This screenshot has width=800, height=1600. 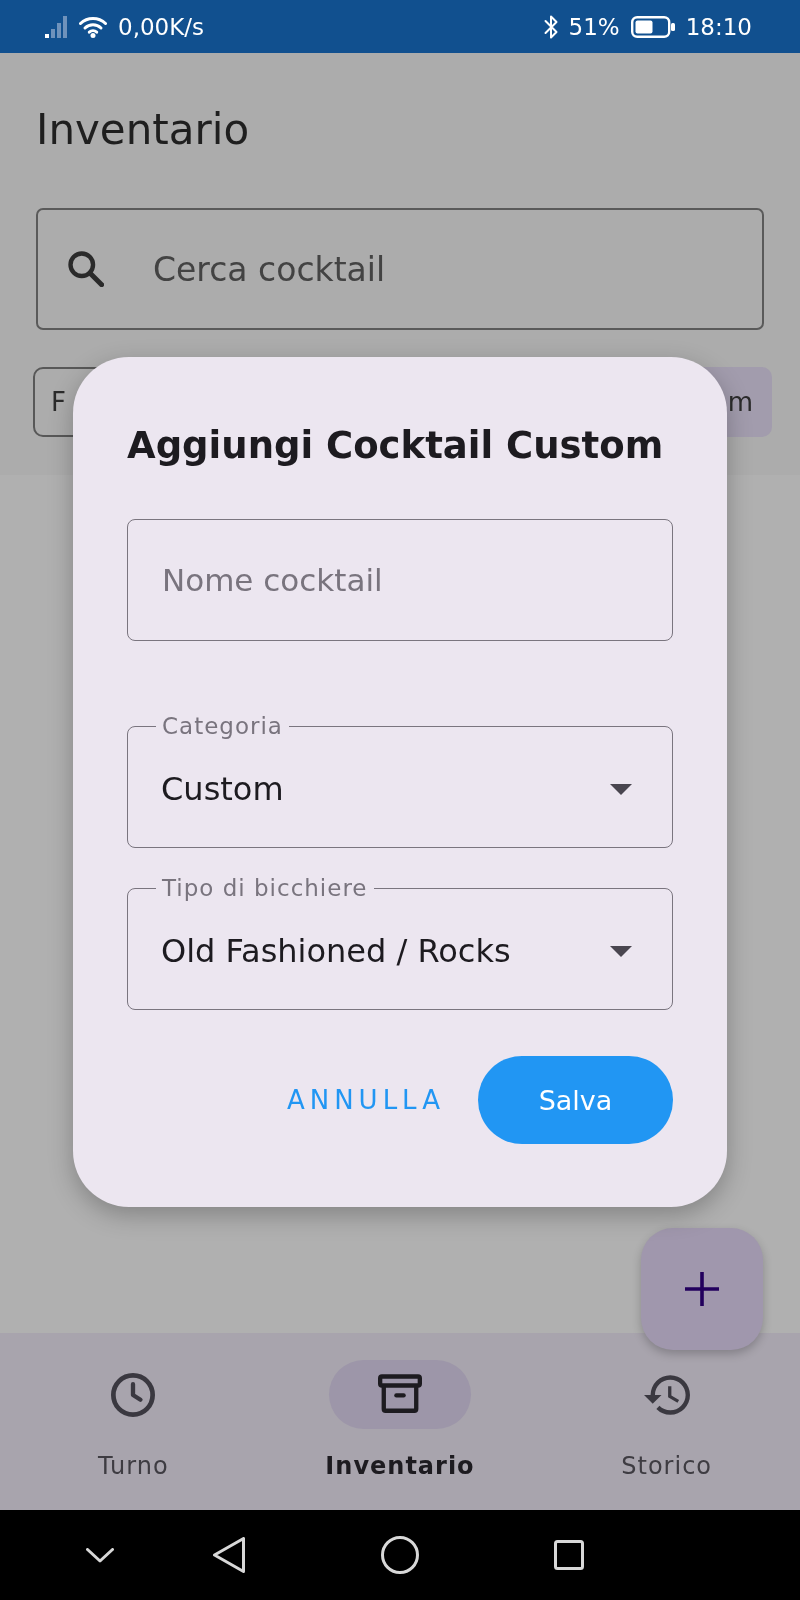 I want to click on signal-bars-icon, so click(x=56, y=26).